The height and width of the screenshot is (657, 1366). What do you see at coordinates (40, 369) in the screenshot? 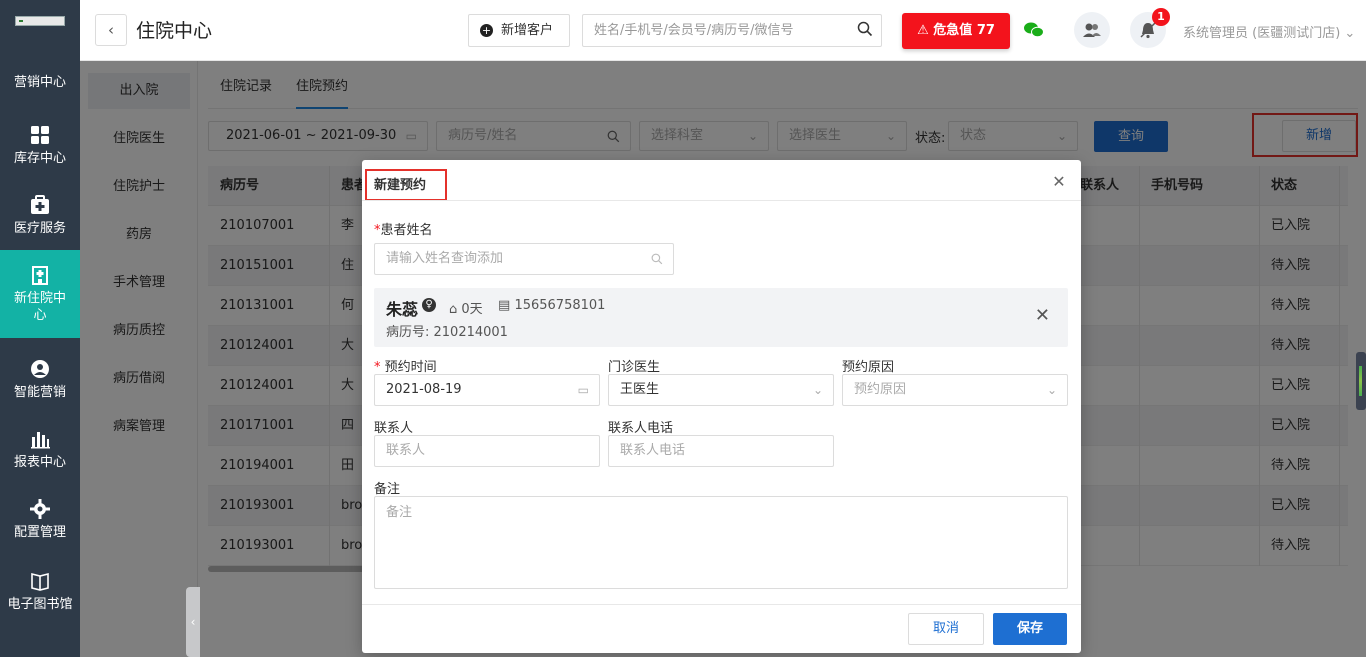
I see `smart-marketing-icon` at bounding box center [40, 369].